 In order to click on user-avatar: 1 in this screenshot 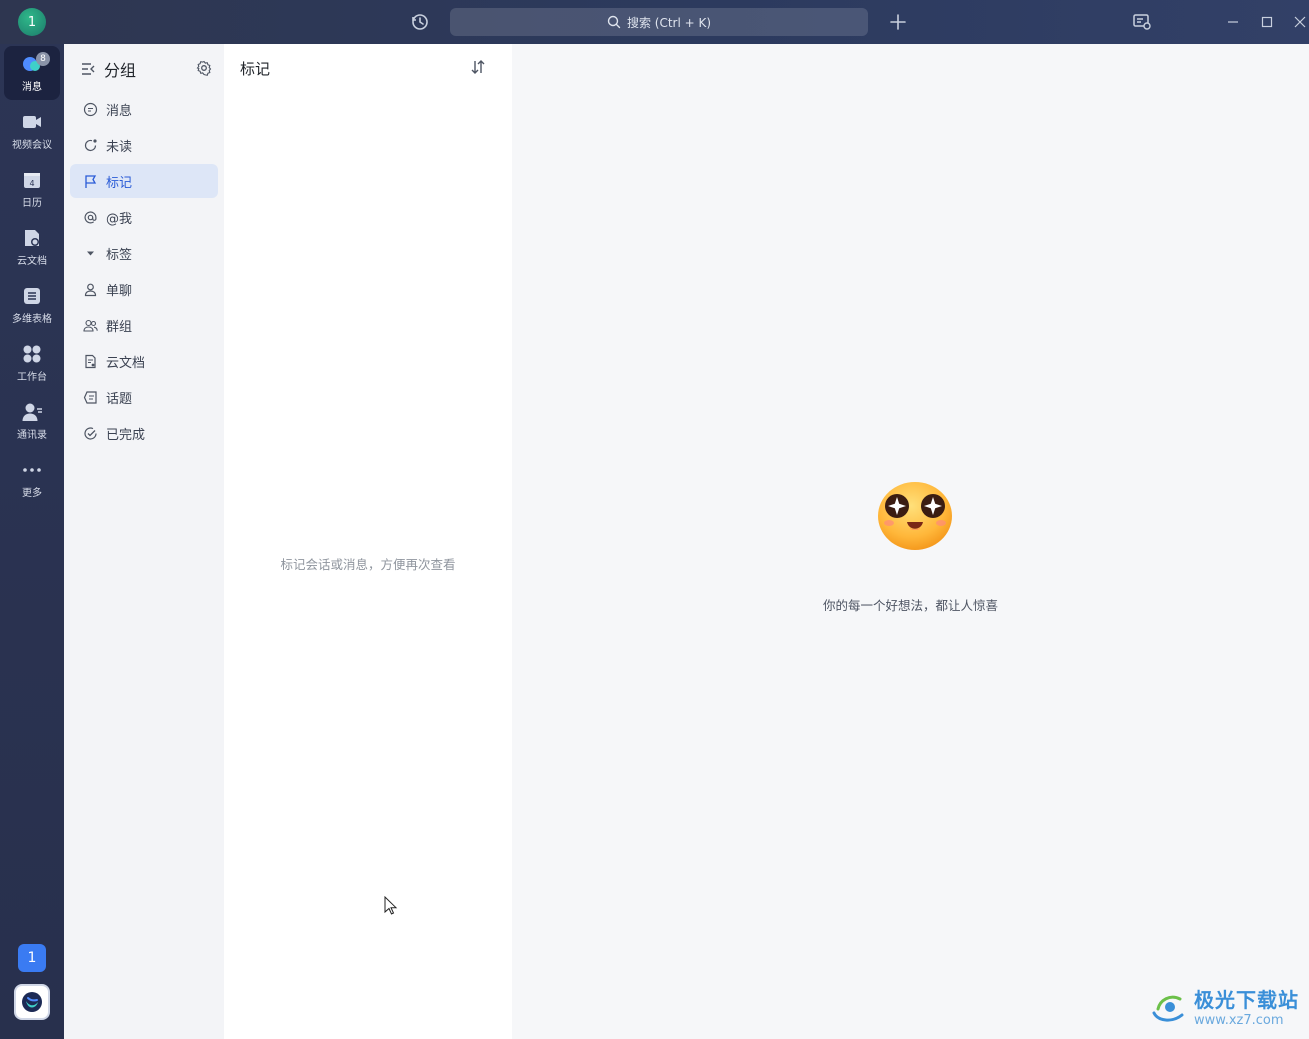, I will do `click(32, 22)`.